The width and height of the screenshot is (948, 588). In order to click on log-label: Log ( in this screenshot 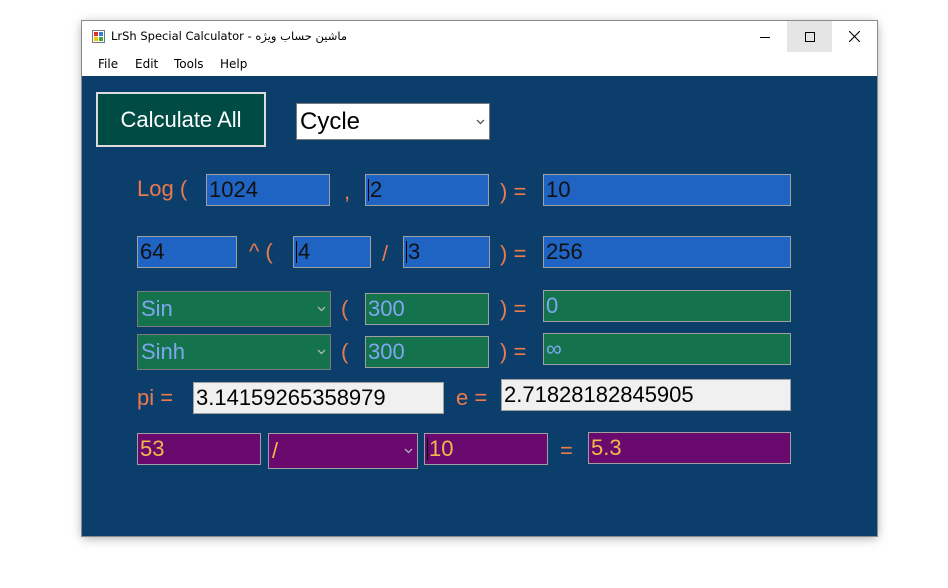, I will do `click(162, 188)`.